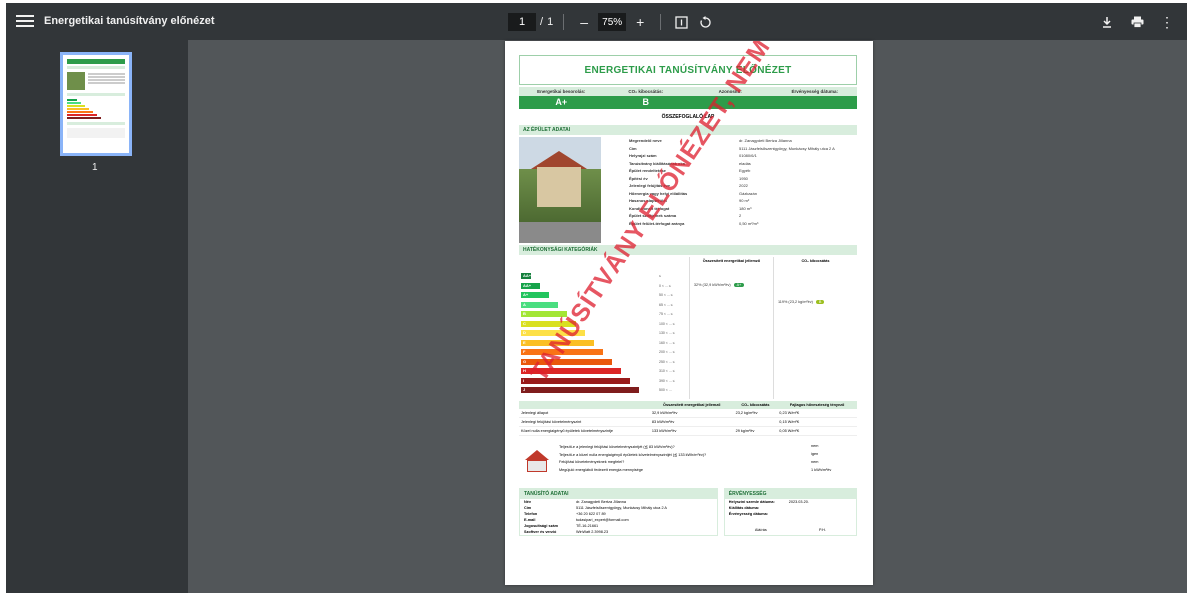  What do you see at coordinates (743, 224) in the screenshot?
I see `building-fact-row: Épület felület-térfogat aránya 0,50 m²/m³` at bounding box center [743, 224].